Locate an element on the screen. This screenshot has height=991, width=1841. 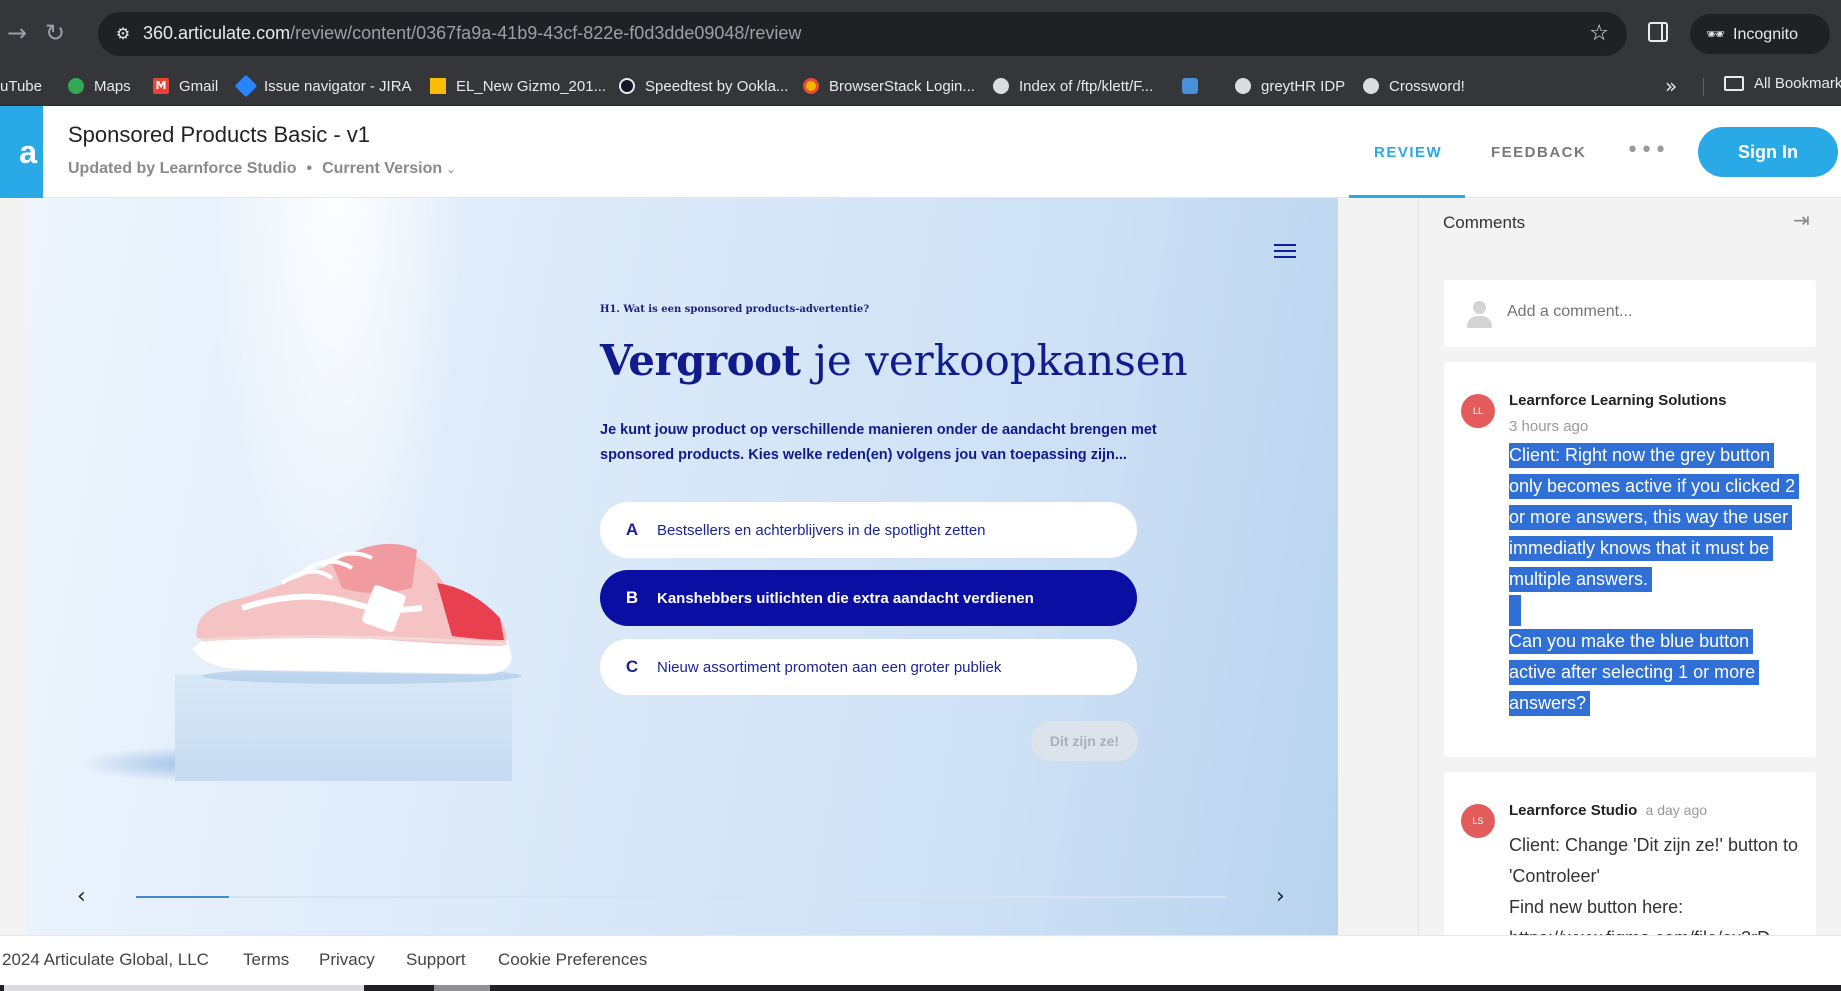
slide-progress-fill is located at coordinates (182, 897).